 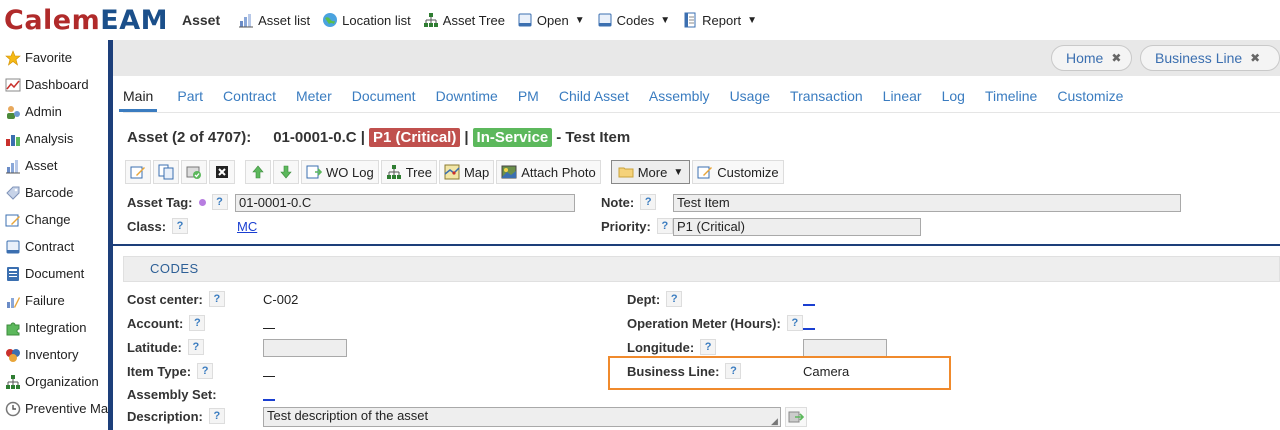 I want to click on map-icon, so click(x=452, y=172).